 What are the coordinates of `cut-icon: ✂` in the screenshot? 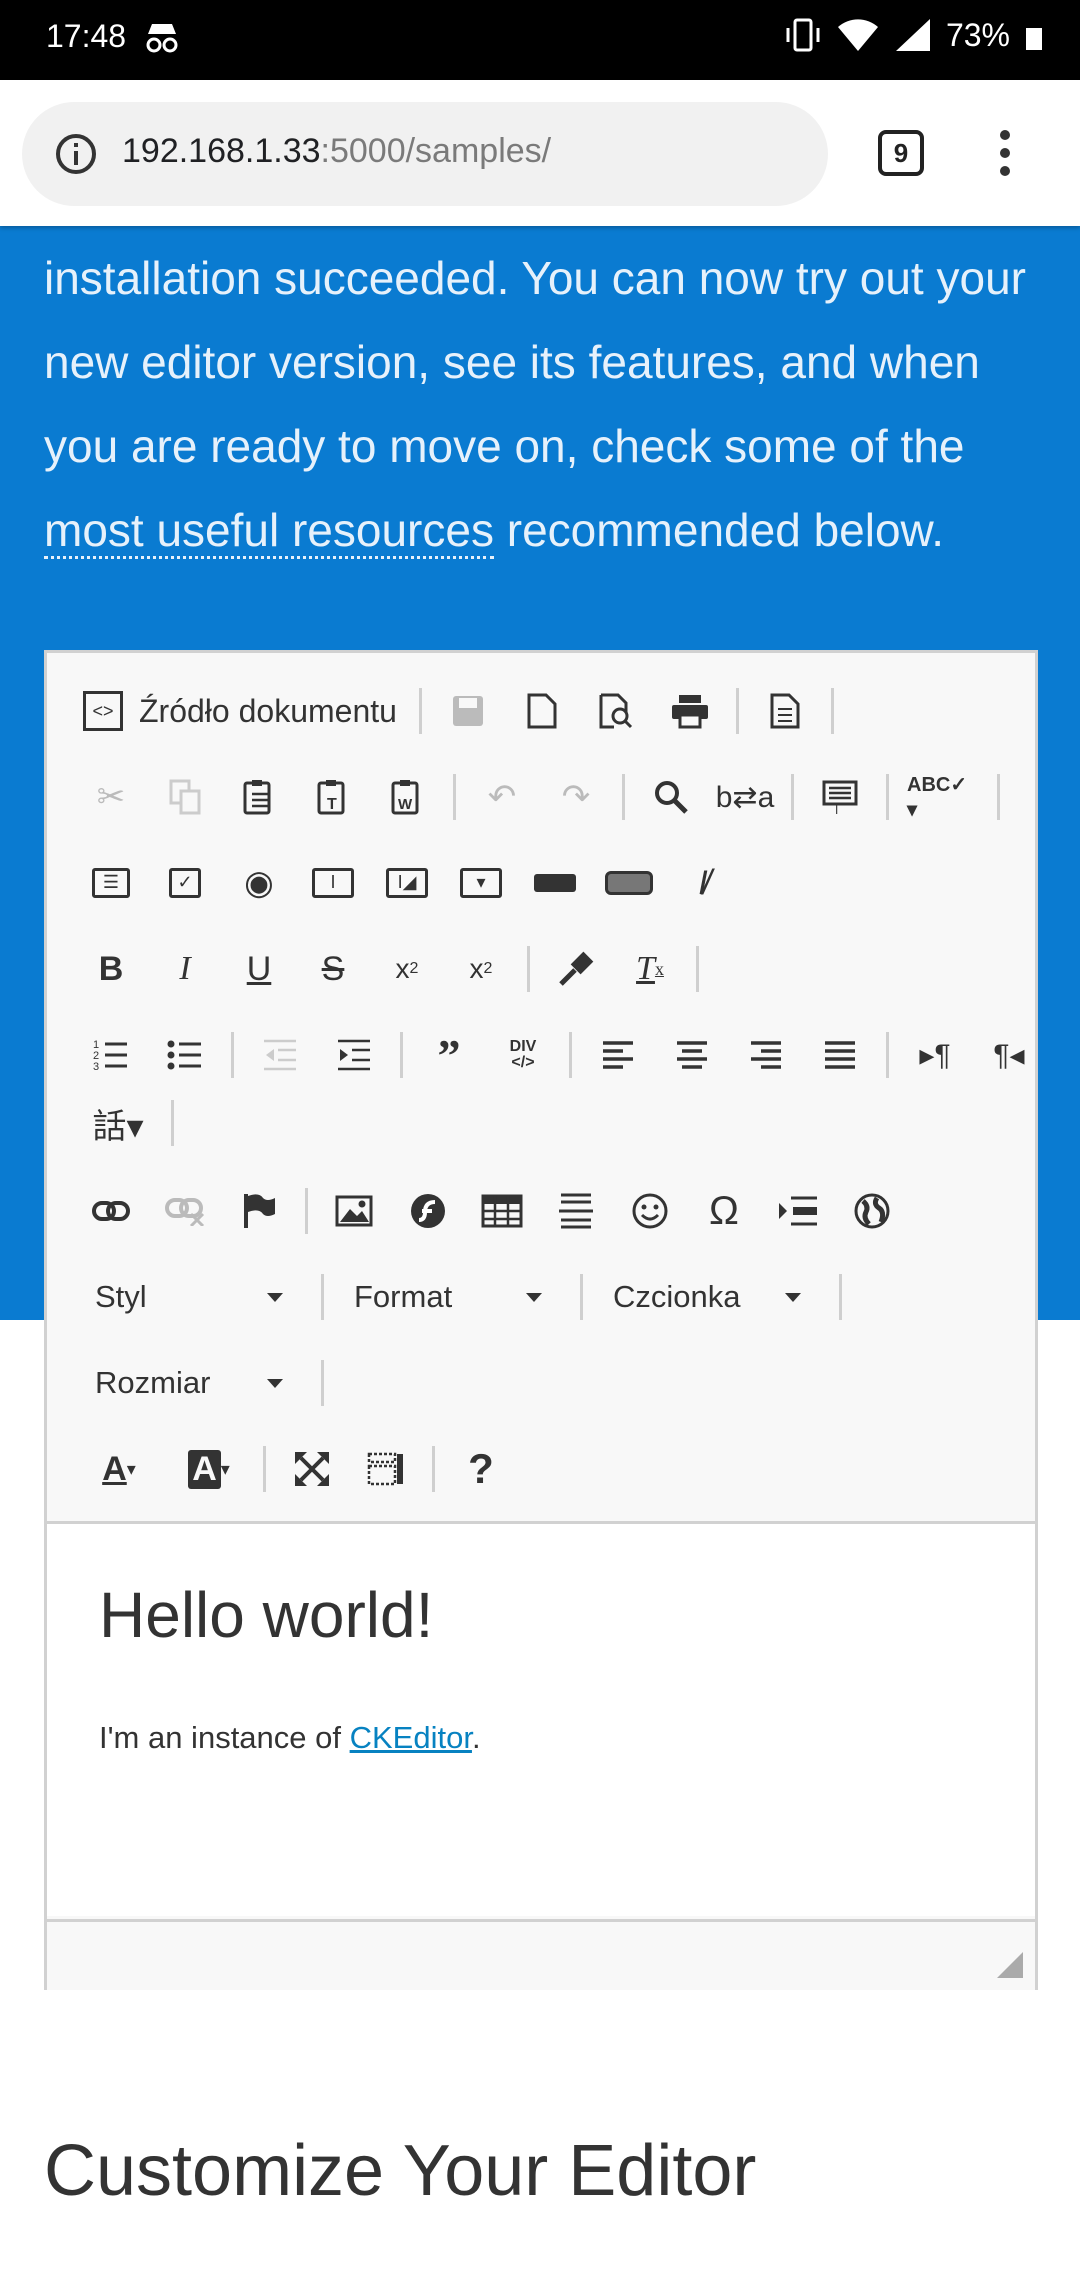 It's located at (111, 797).